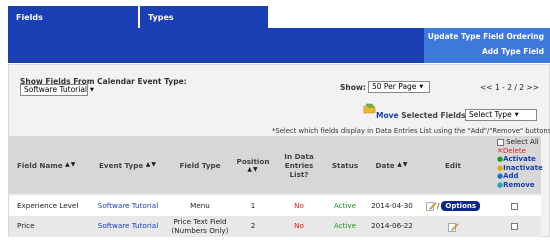  I want to click on add-type-field-link: Add Type Field, so click(513, 51).